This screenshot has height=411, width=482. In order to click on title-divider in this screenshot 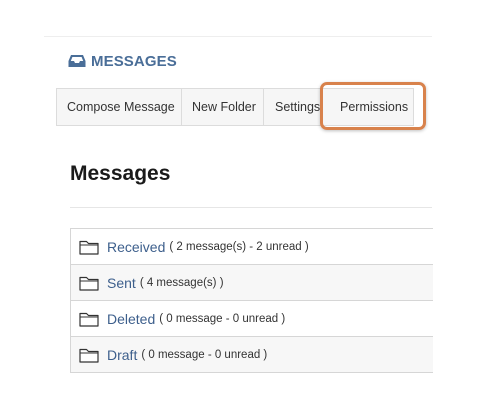, I will do `click(251, 207)`.